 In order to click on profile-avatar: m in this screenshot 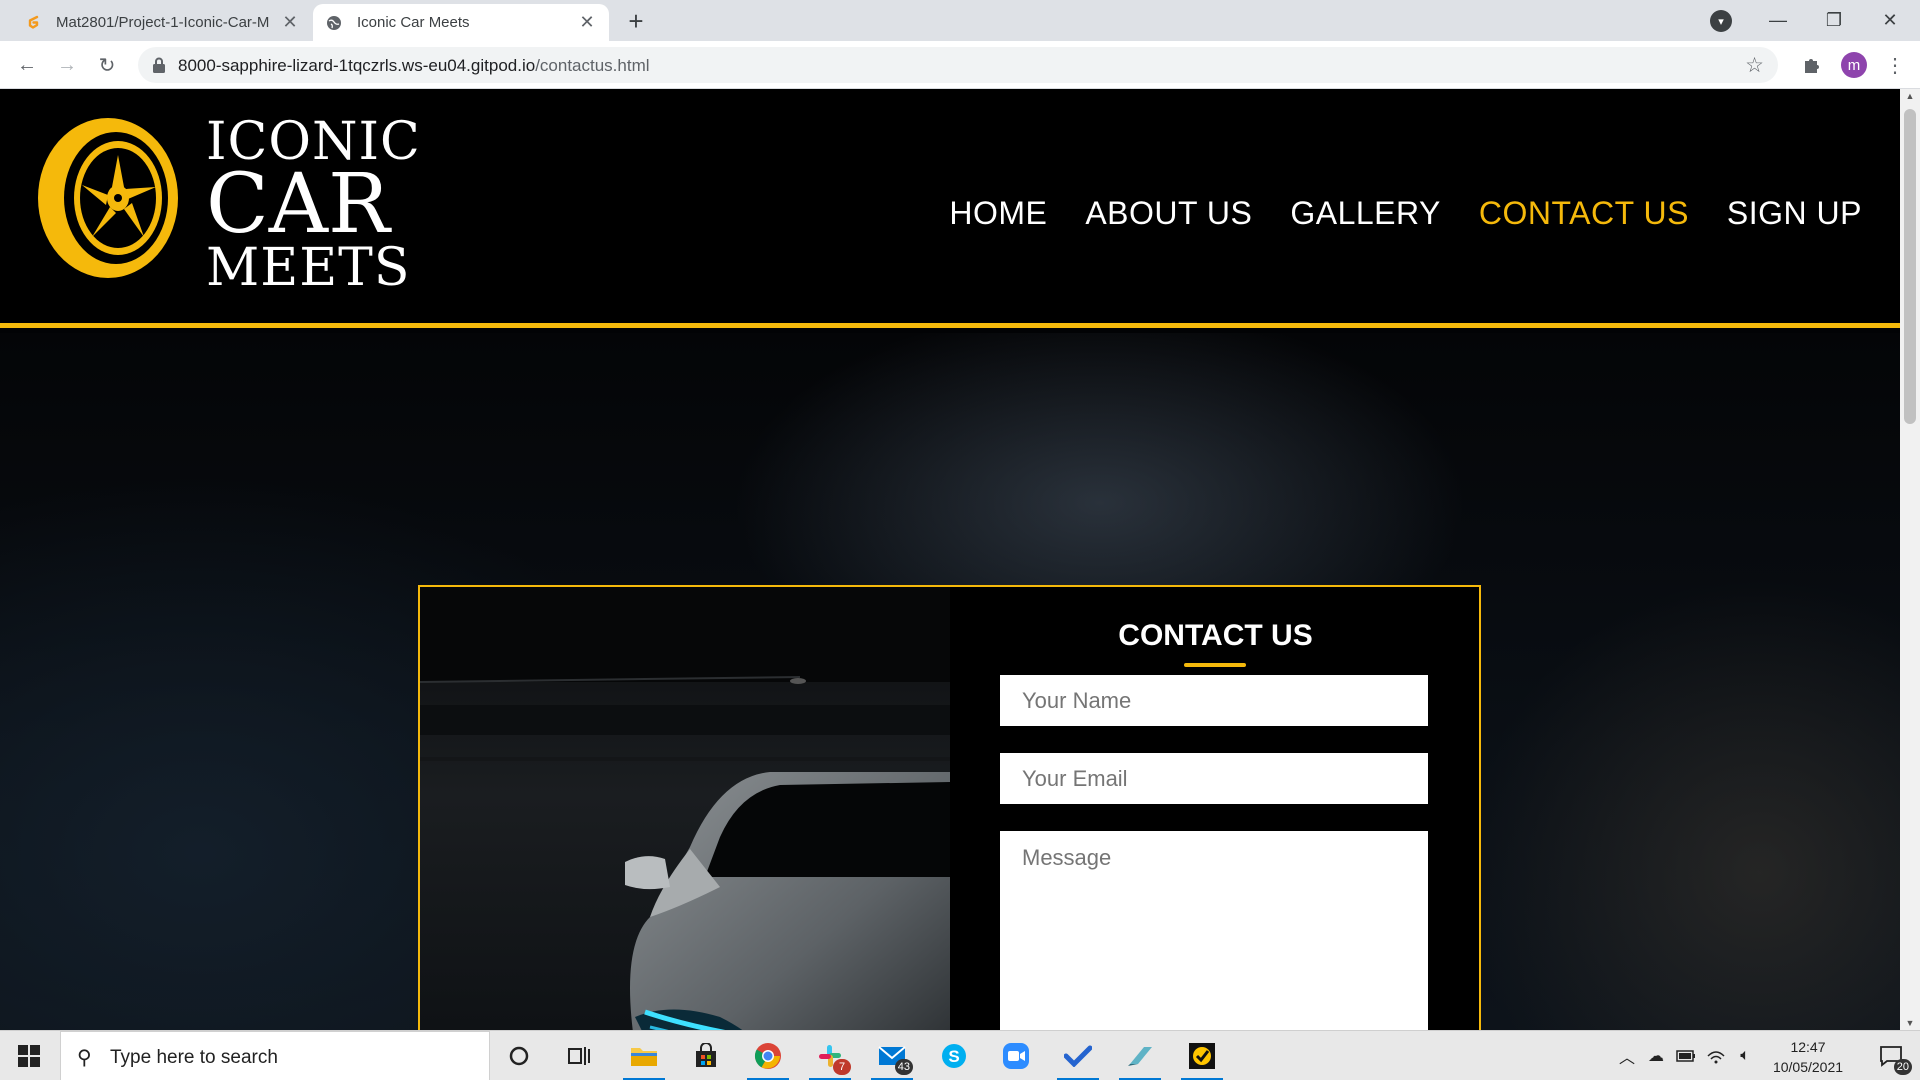, I will do `click(1854, 65)`.